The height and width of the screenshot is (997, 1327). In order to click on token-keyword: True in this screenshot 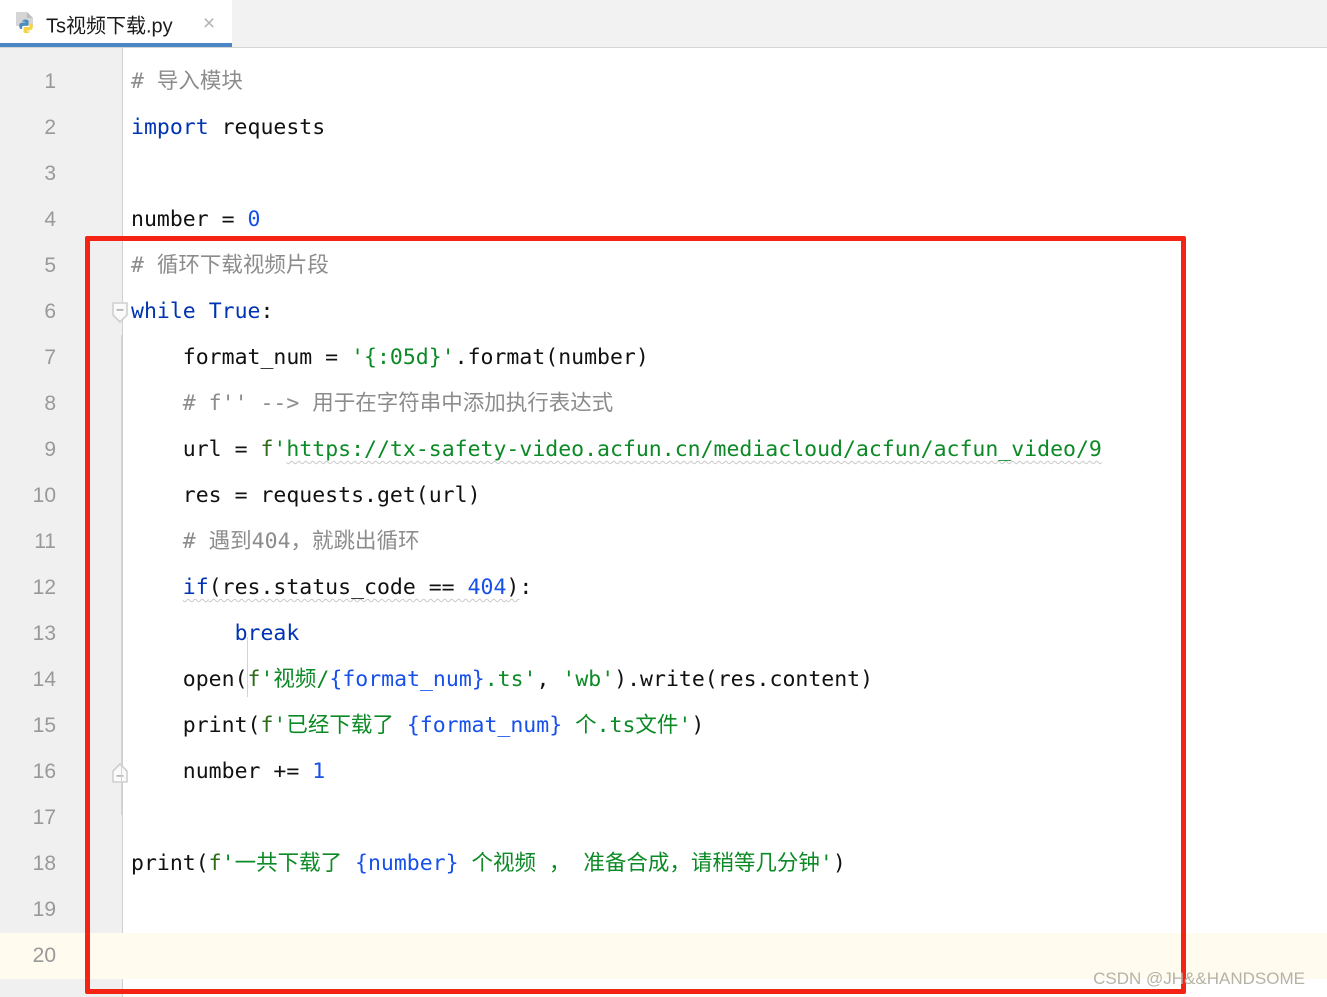, I will do `click(234, 311)`.